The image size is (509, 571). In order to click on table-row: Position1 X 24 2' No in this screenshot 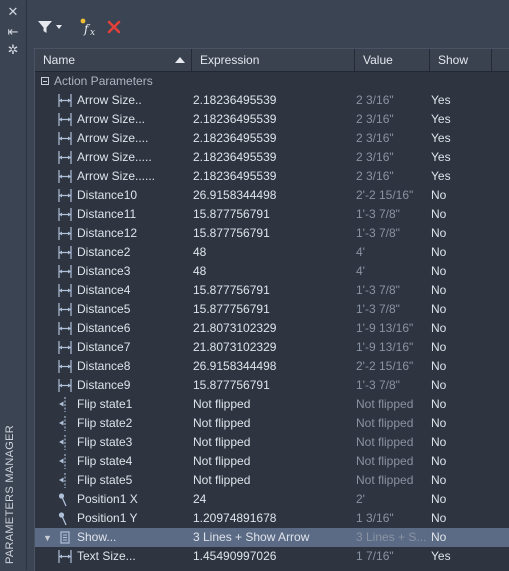, I will do `click(272, 499)`.